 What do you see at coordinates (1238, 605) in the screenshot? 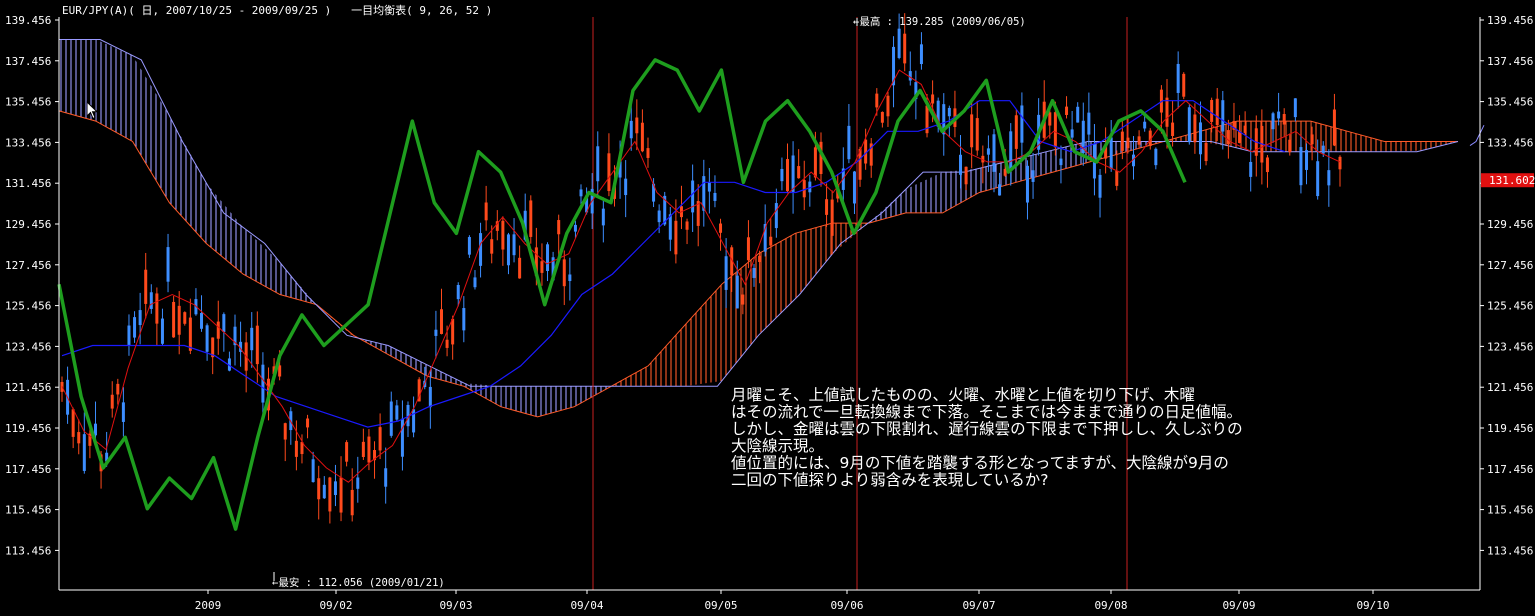
I see `x-tick-label: 09/09` at bounding box center [1238, 605].